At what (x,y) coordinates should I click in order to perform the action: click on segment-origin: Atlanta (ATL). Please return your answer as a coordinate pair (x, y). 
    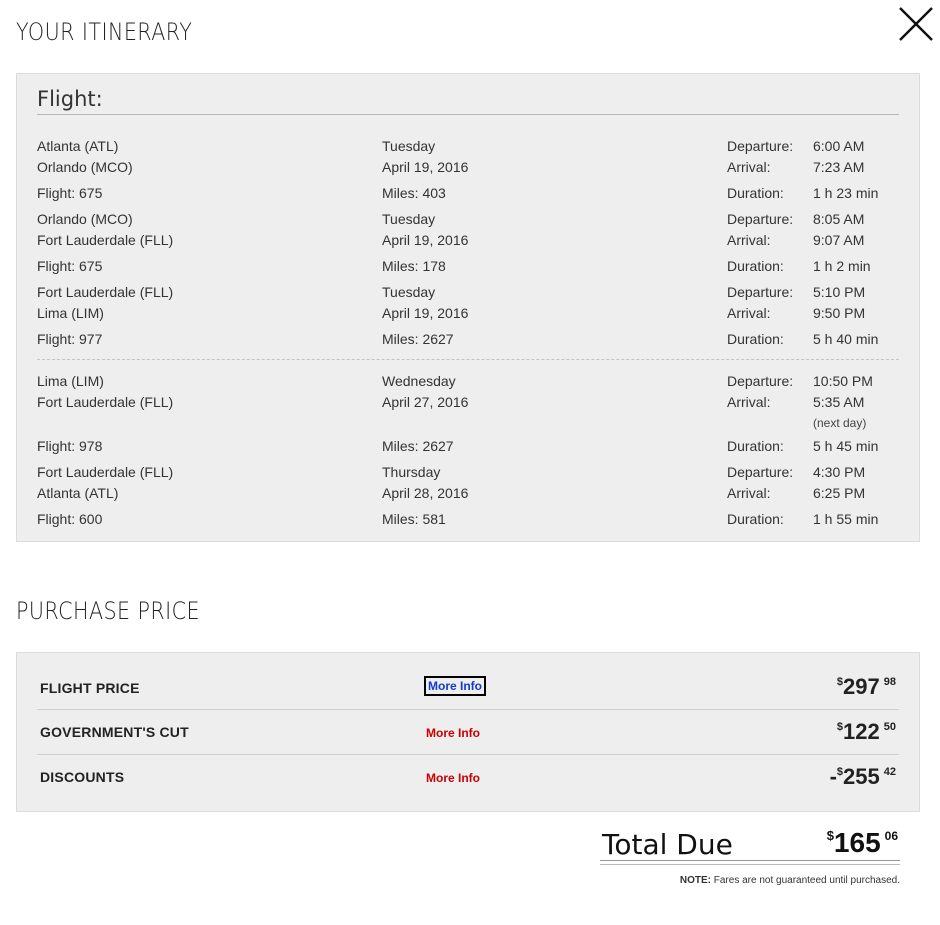
    Looking at the image, I should click on (78, 146).